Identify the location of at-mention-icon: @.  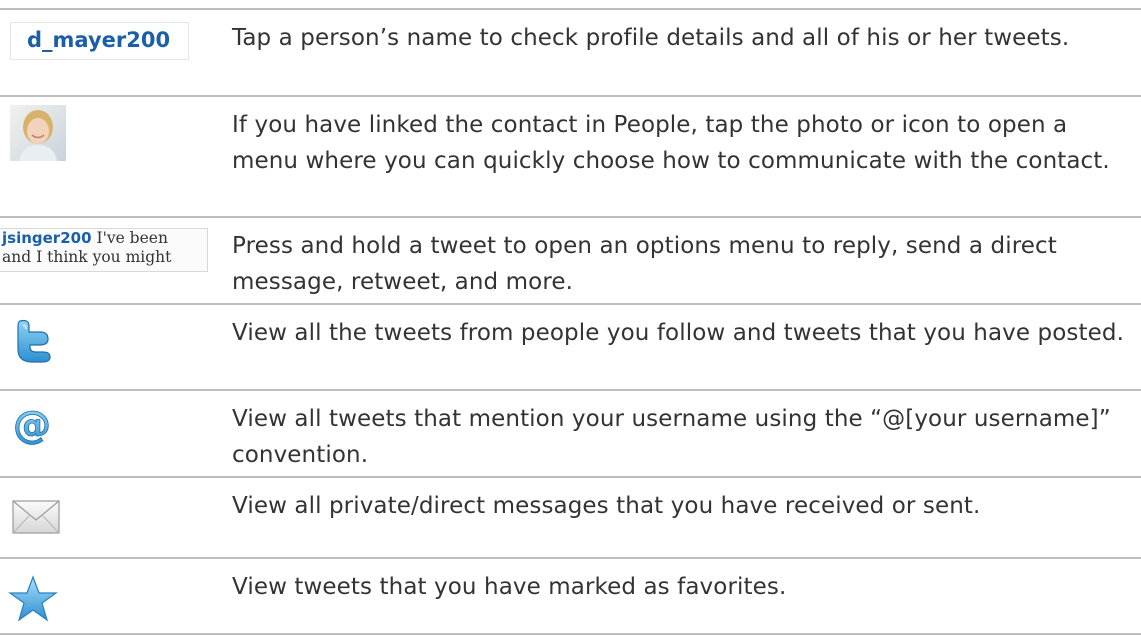
(32, 426).